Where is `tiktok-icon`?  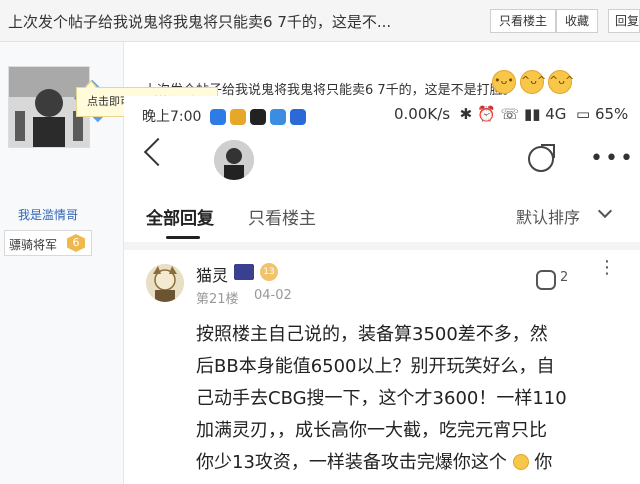 tiktok-icon is located at coordinates (258, 117).